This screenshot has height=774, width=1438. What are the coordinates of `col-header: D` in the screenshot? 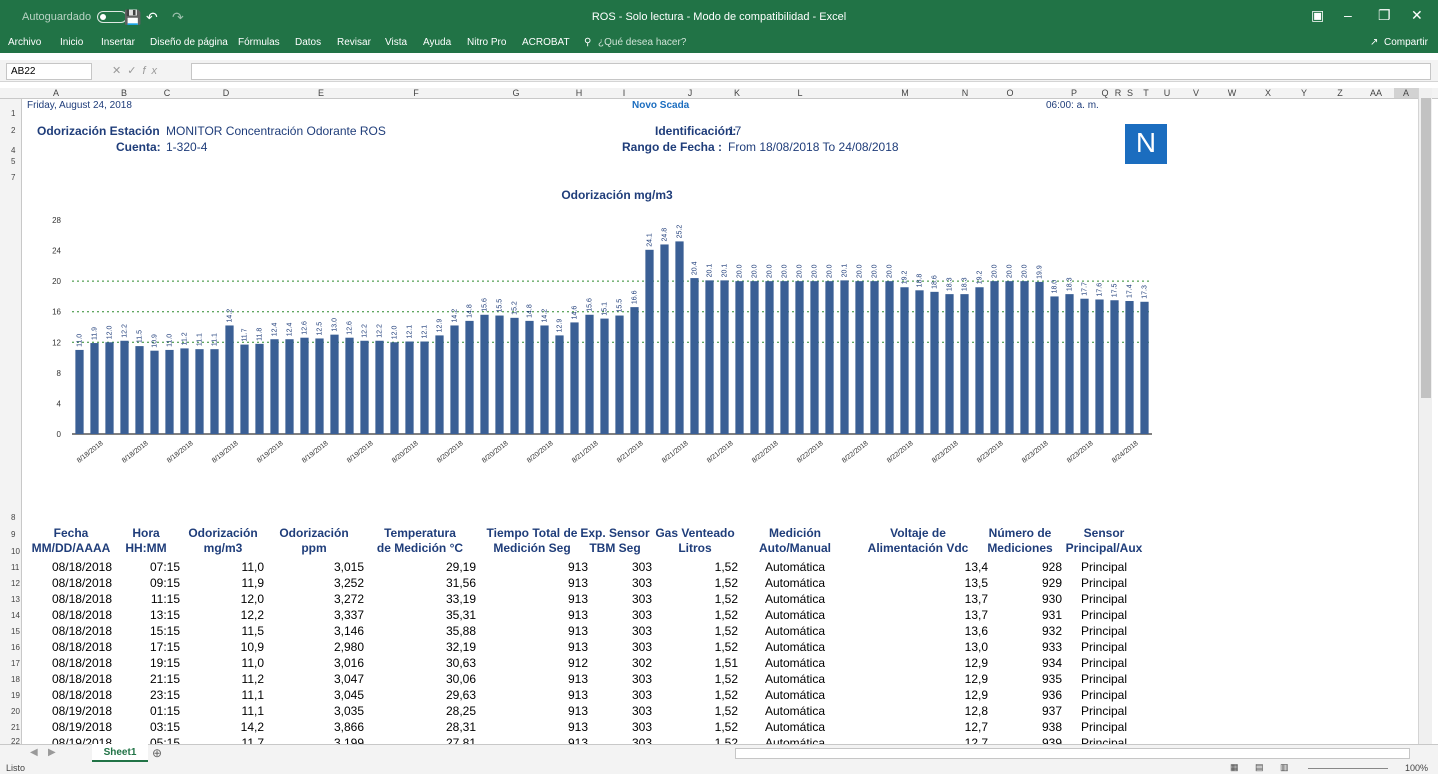 It's located at (226, 93).